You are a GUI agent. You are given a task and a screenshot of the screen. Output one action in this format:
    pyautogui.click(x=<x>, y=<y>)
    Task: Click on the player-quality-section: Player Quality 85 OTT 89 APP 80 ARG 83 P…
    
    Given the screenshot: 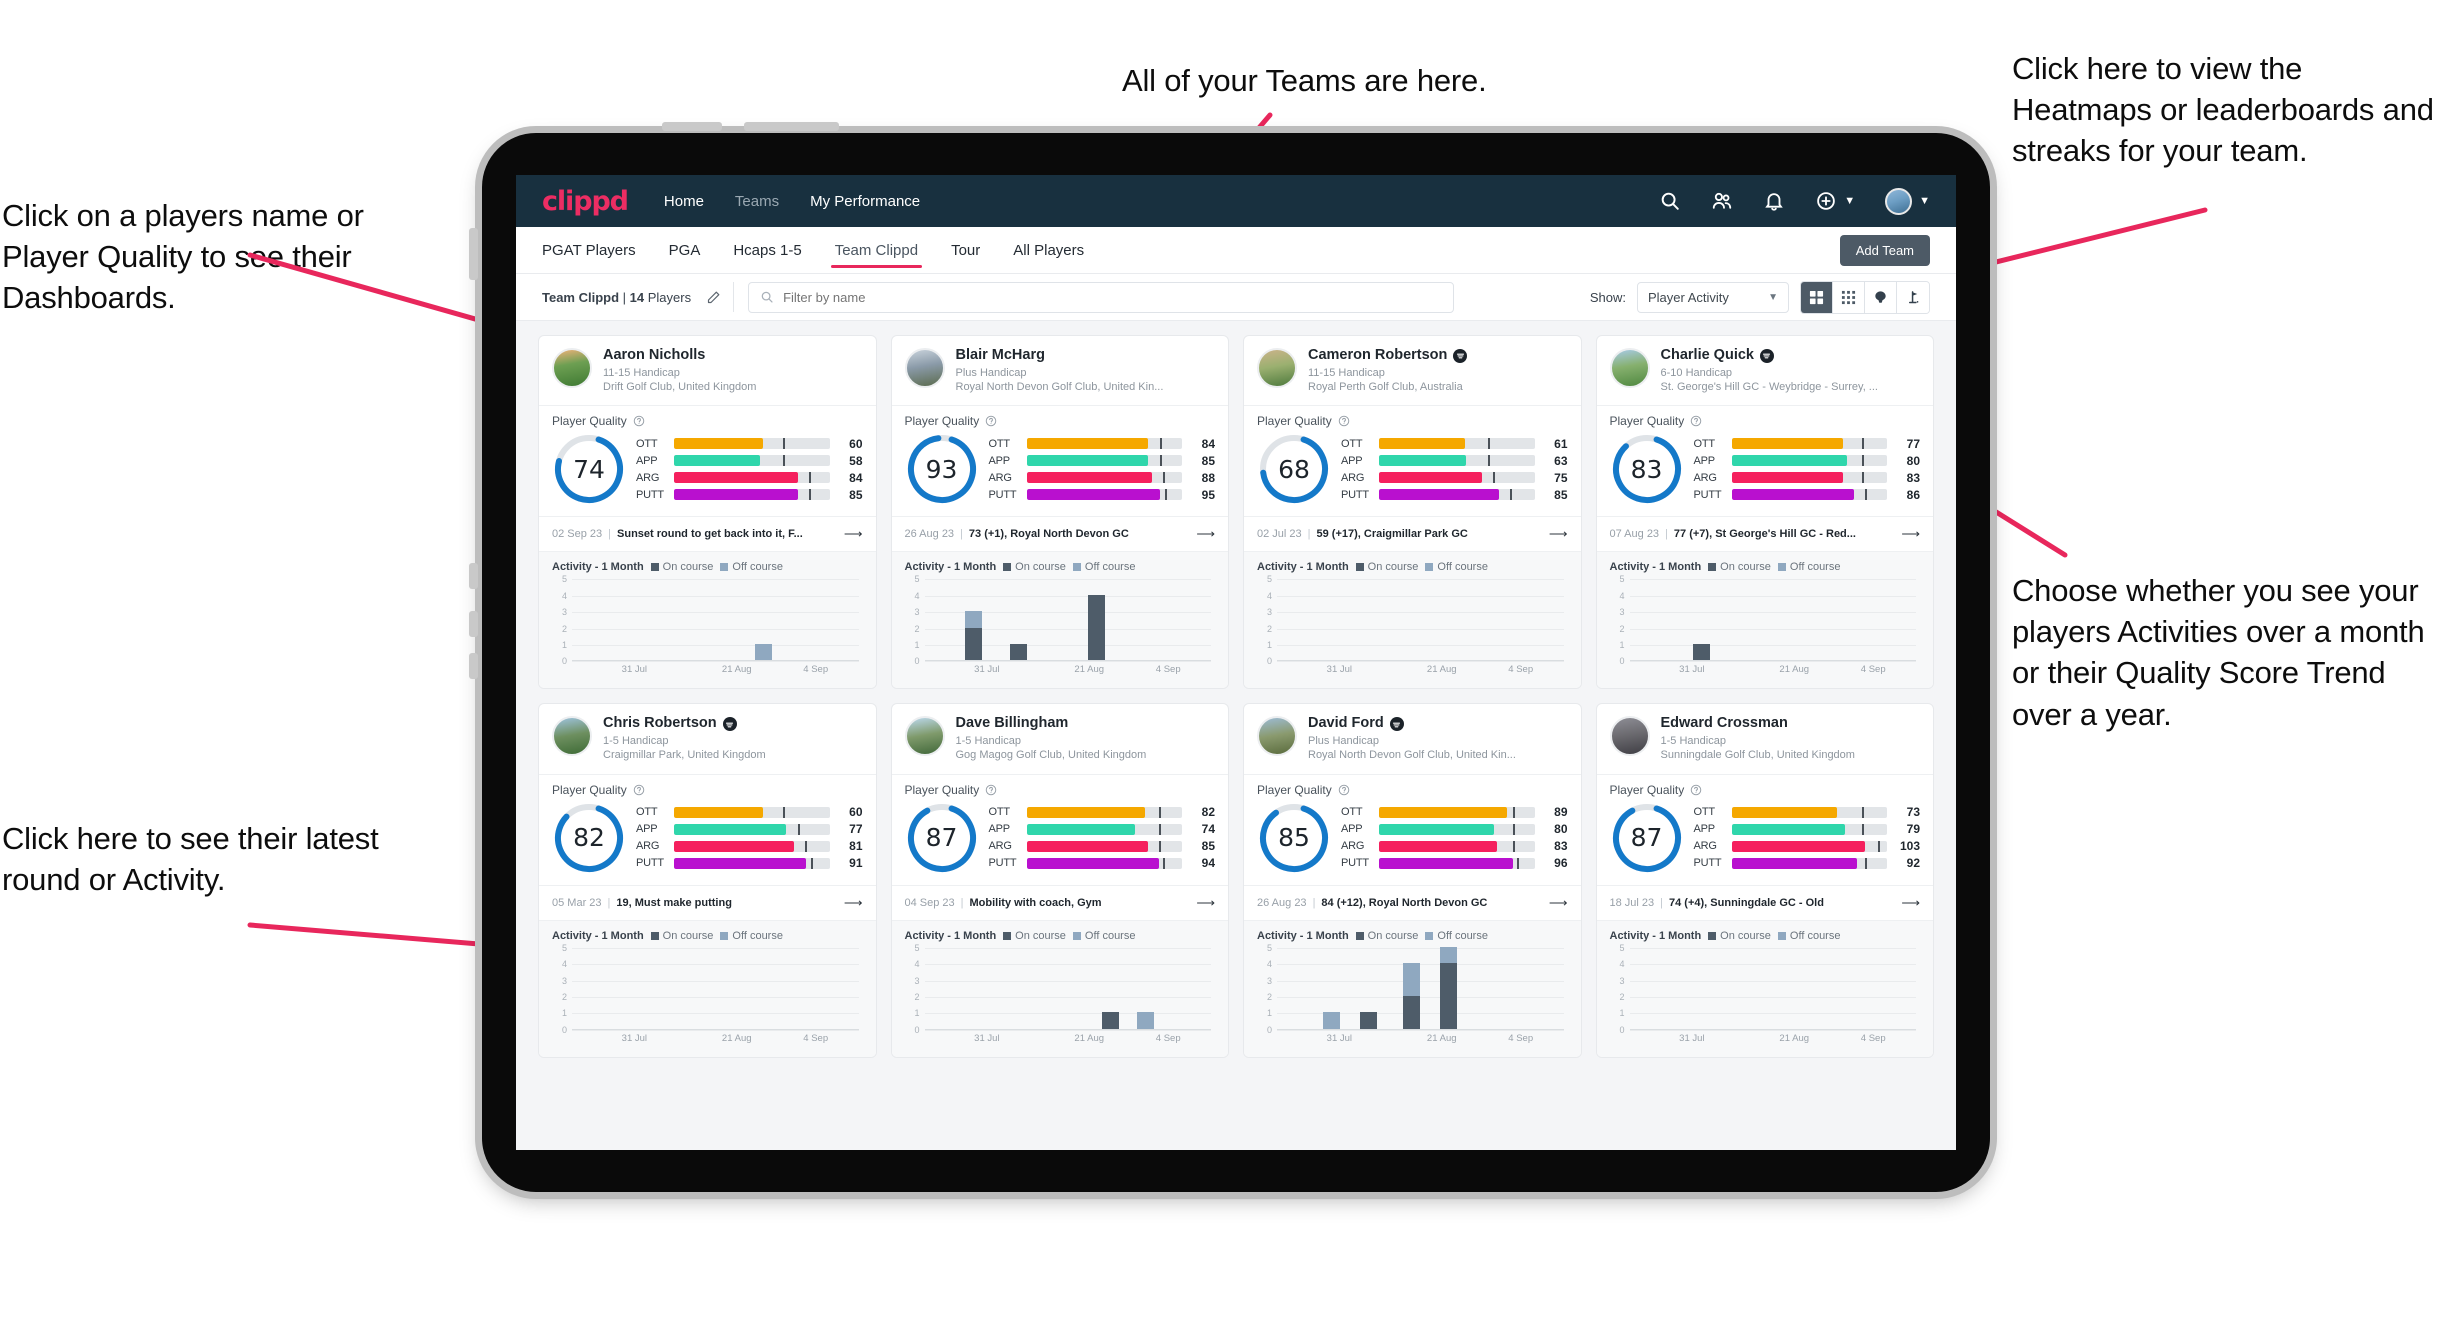 What is the action you would take?
    pyautogui.click(x=1412, y=829)
    